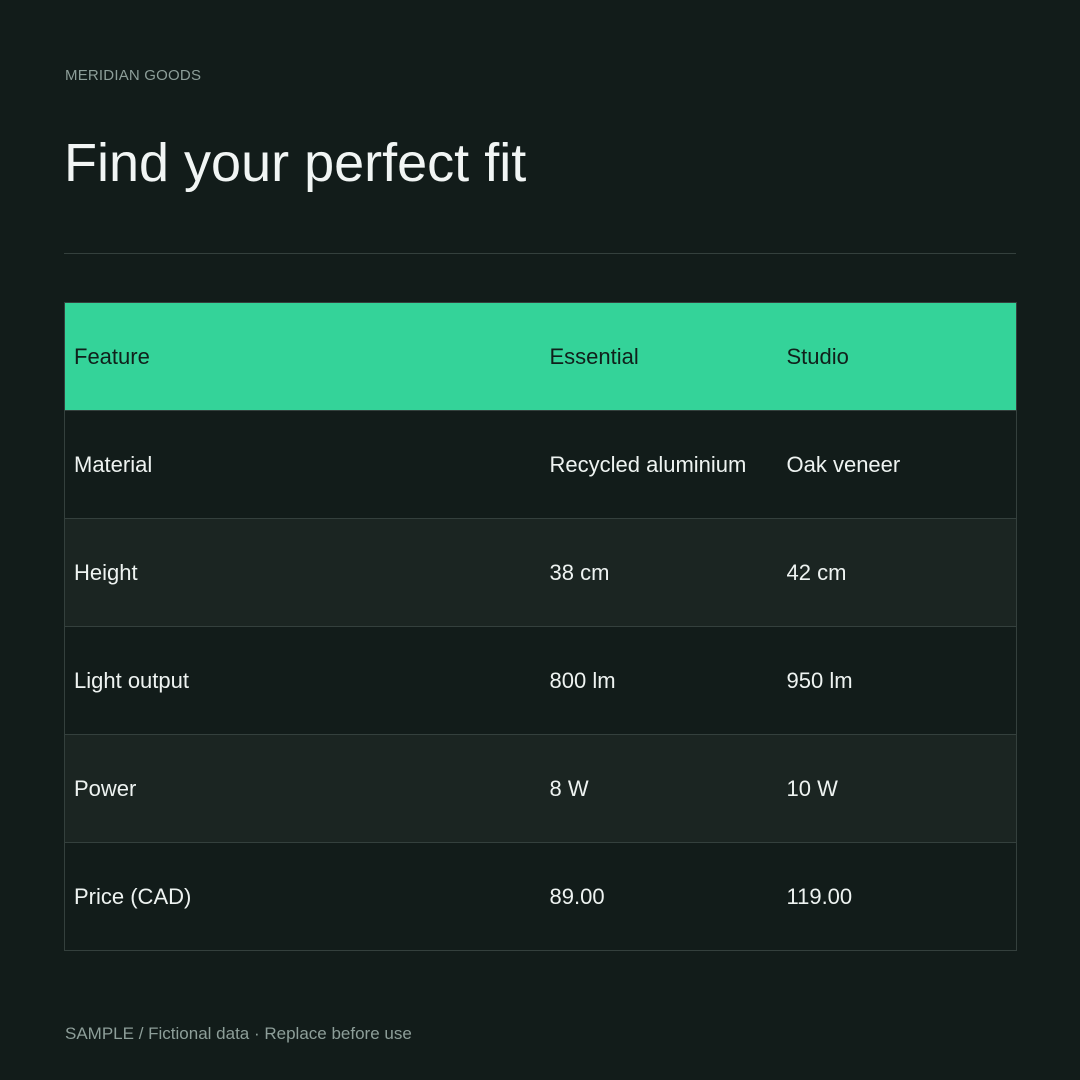 Image resolution: width=1080 pixels, height=1080 pixels. I want to click on studio-cell: Oak veneer, so click(843, 464).